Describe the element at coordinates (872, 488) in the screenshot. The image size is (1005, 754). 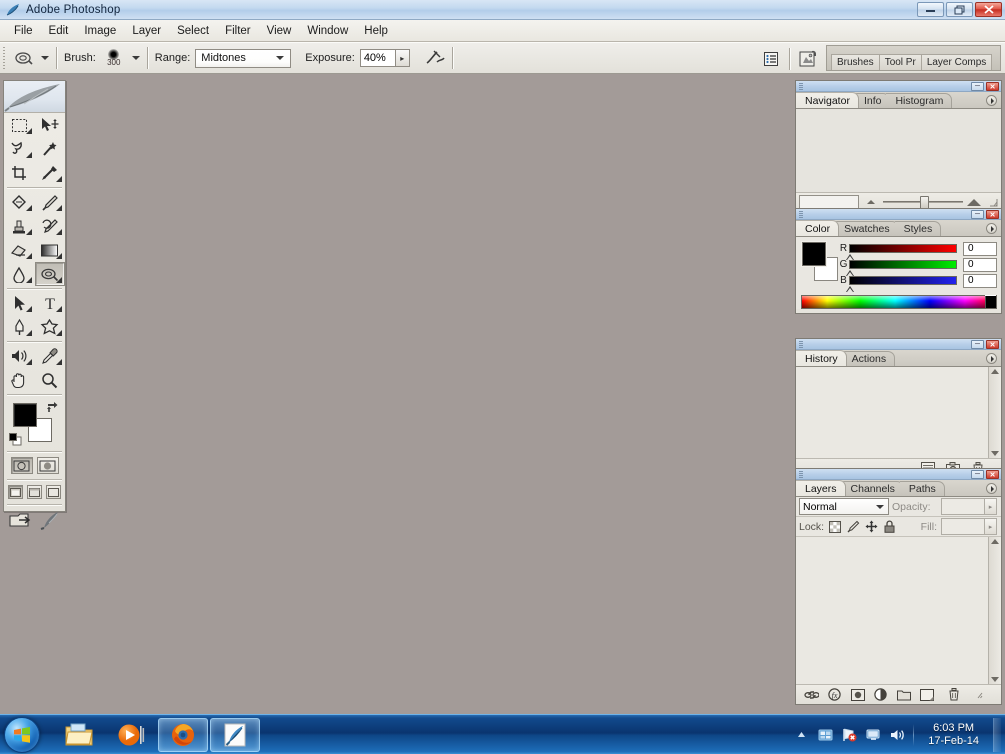
I see `tab-channels: Channels` at that location.